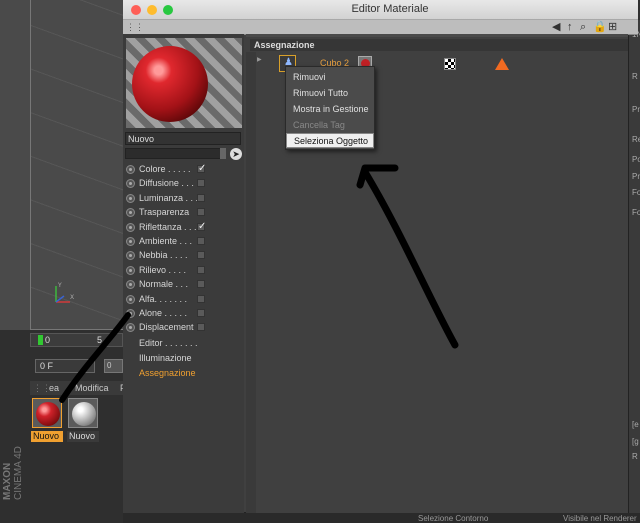 Image resolution: width=640 pixels, height=523 pixels. Describe the element at coordinates (165, 358) in the screenshot. I see `illuminazione-link: Illuminazione` at that location.